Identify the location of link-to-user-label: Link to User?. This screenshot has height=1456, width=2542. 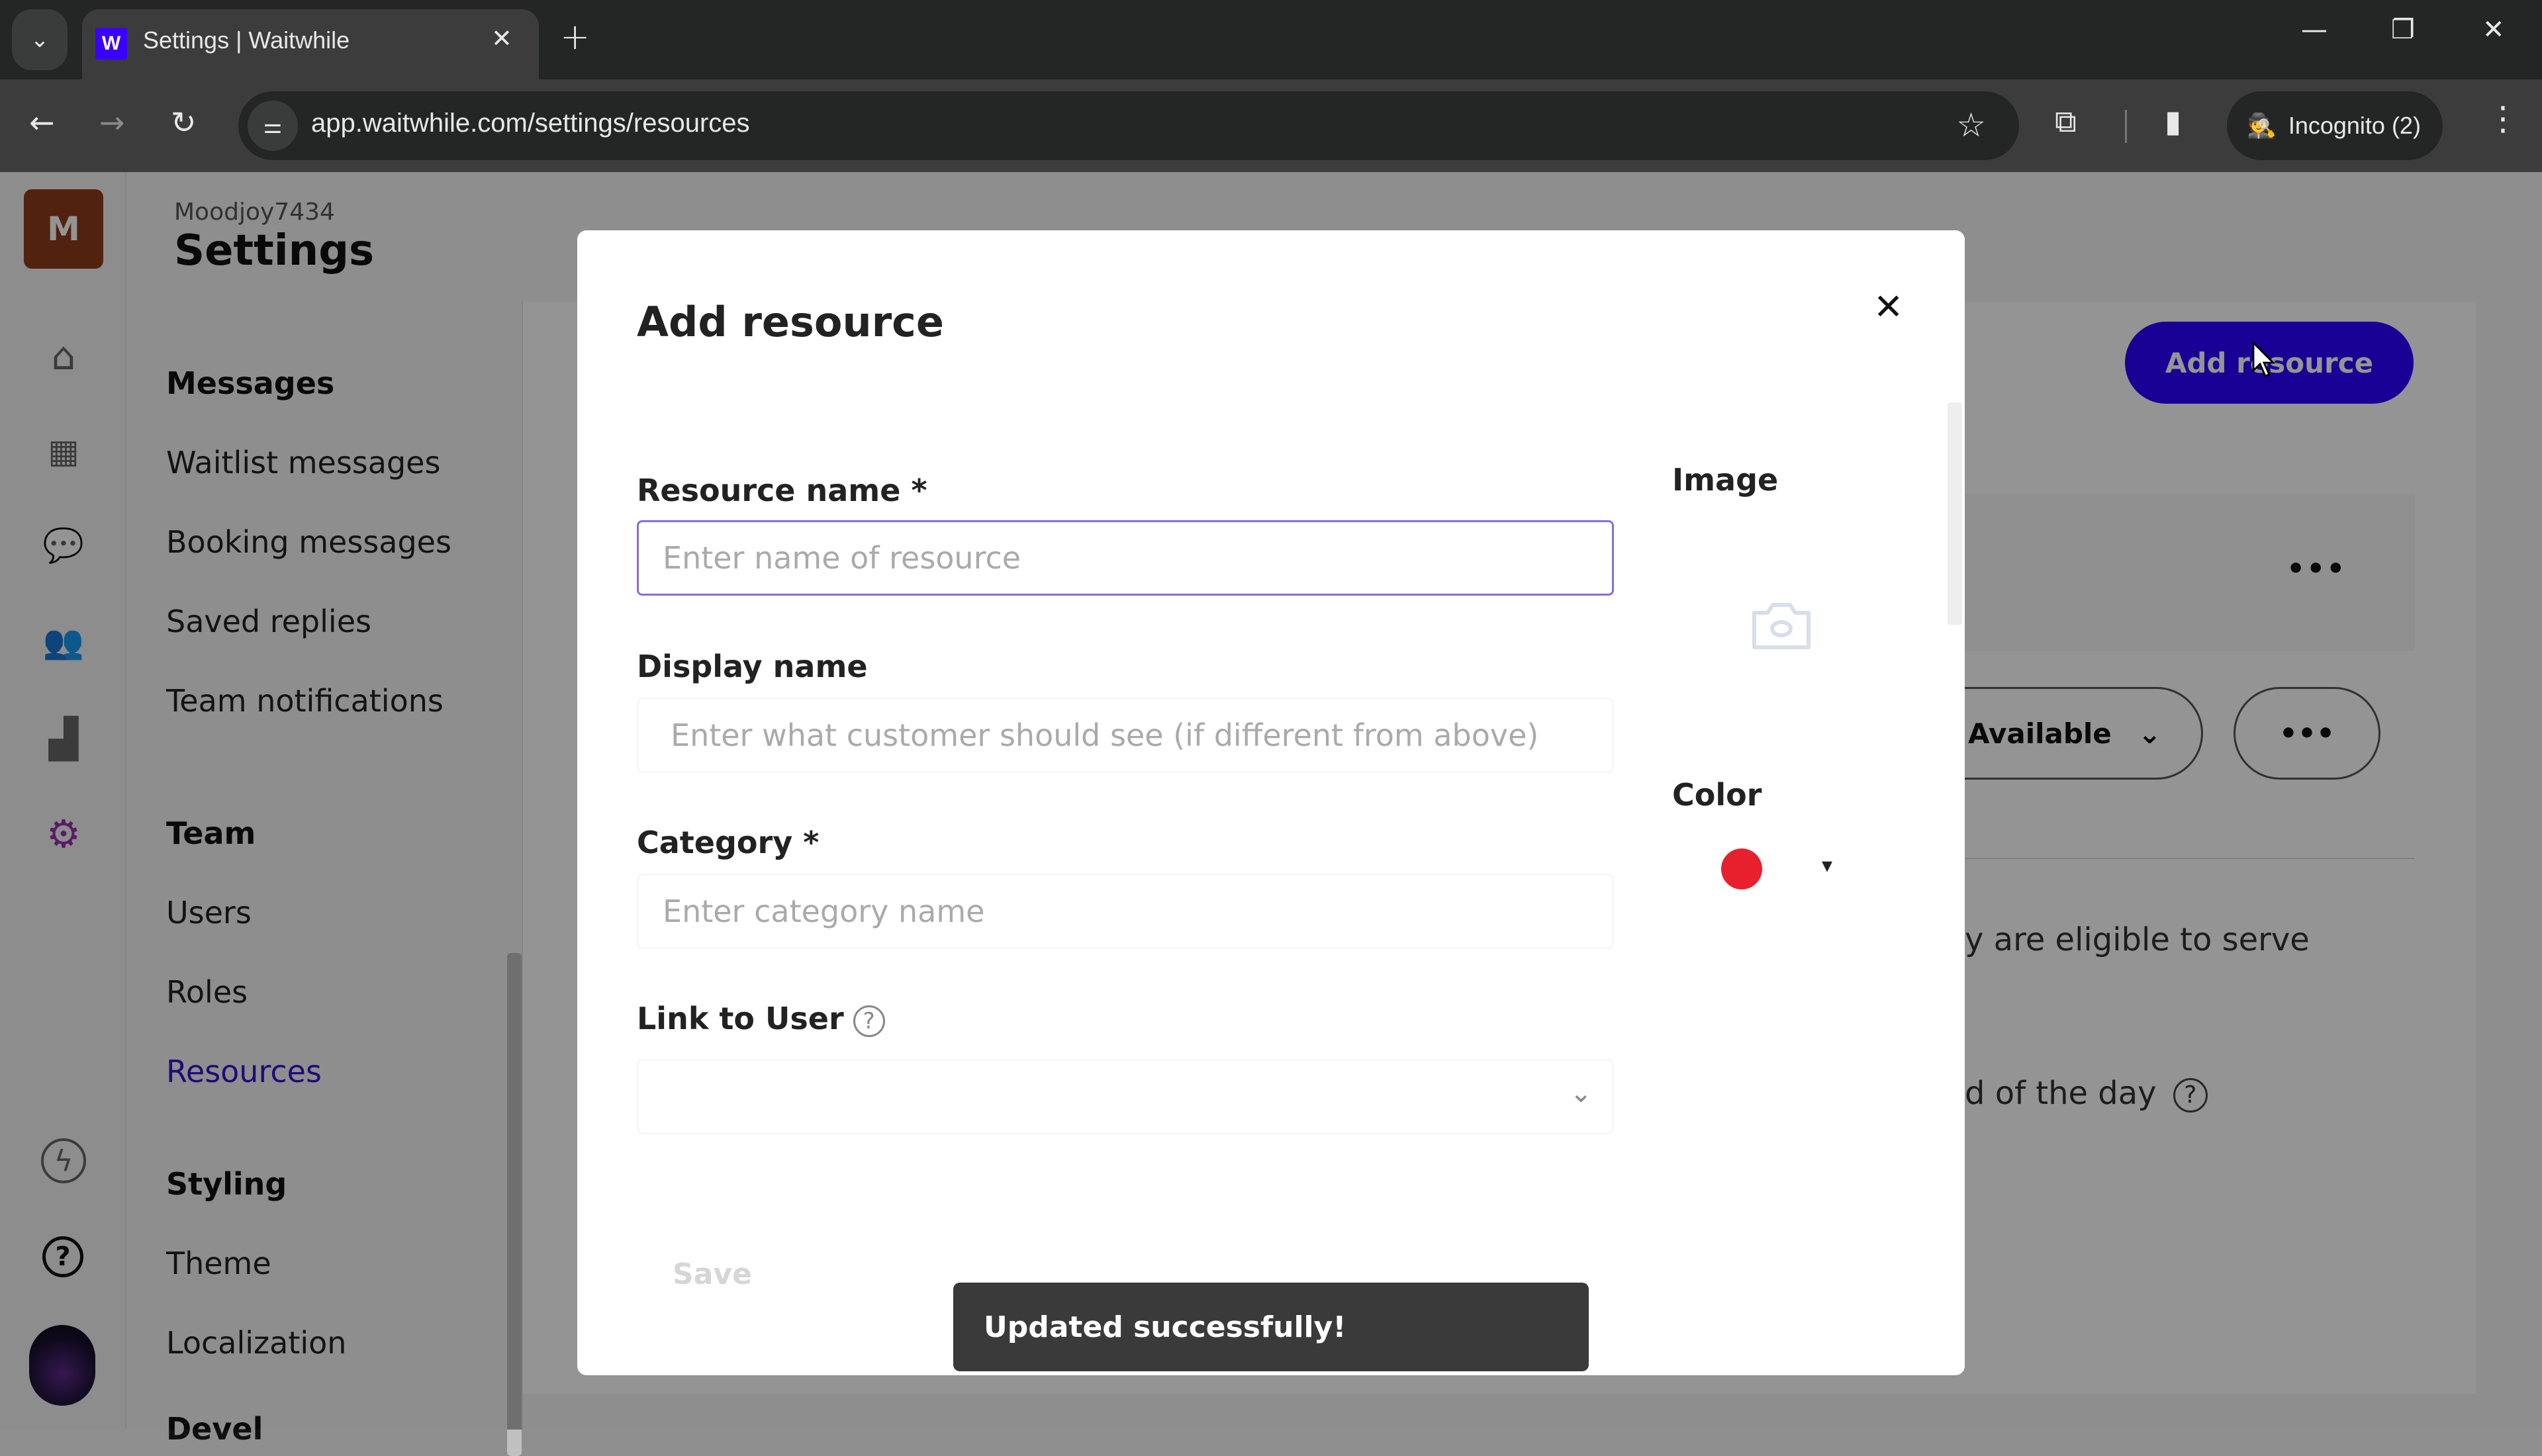
(761, 1019).